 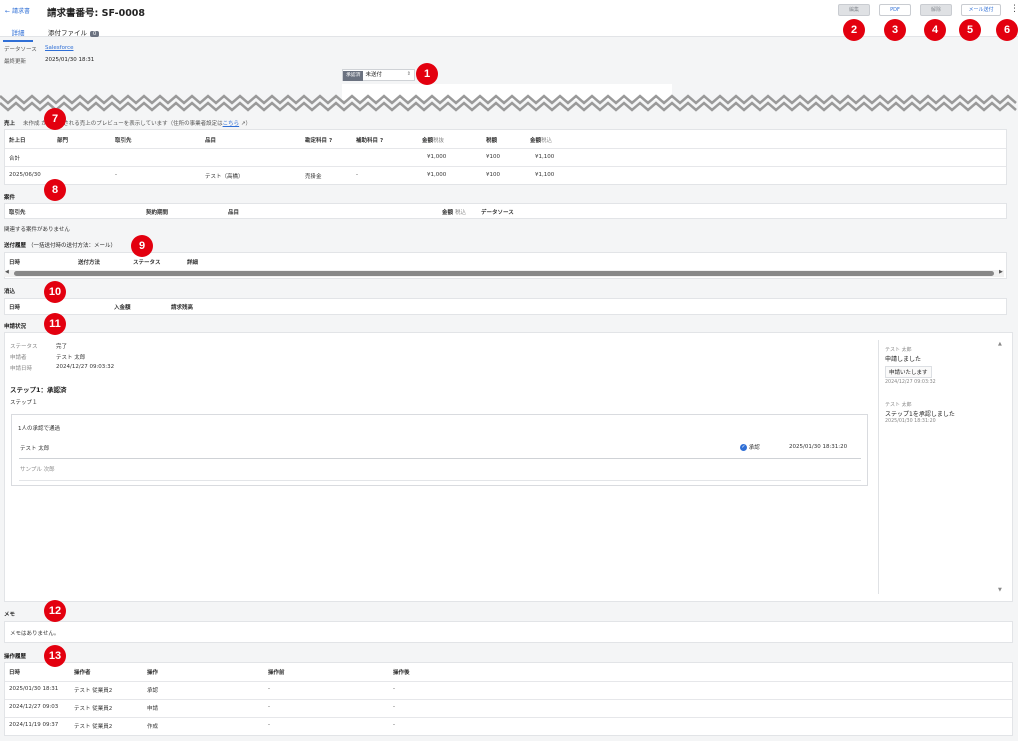 I want to click on applied-date-label: 申請日時, so click(x=21, y=369).